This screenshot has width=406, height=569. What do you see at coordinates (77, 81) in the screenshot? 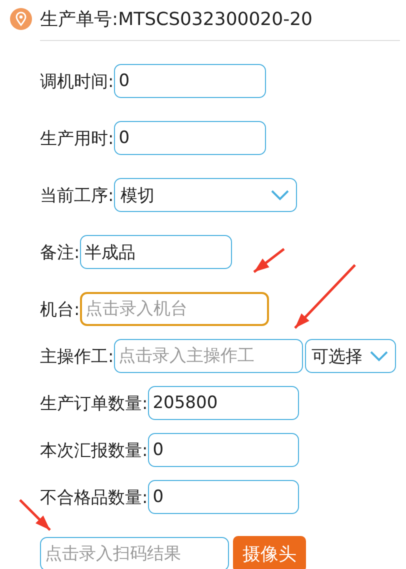
I see `field-label: 调机时间:` at bounding box center [77, 81].